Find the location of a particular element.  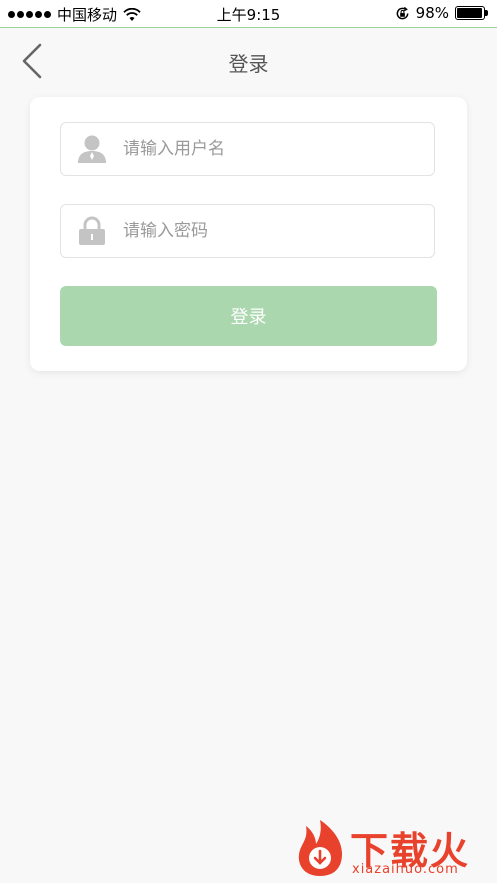

rotation-lock-icon is located at coordinates (402, 12).